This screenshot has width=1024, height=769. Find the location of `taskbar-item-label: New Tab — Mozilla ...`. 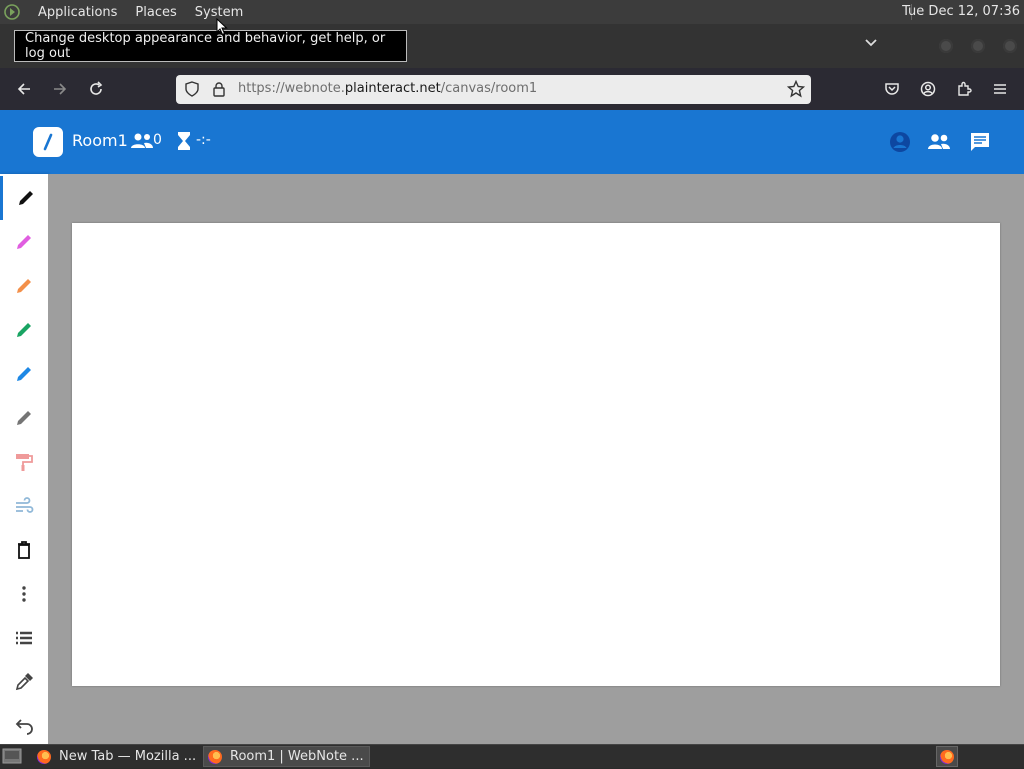

taskbar-item-label: New Tab — Mozilla ... is located at coordinates (128, 756).